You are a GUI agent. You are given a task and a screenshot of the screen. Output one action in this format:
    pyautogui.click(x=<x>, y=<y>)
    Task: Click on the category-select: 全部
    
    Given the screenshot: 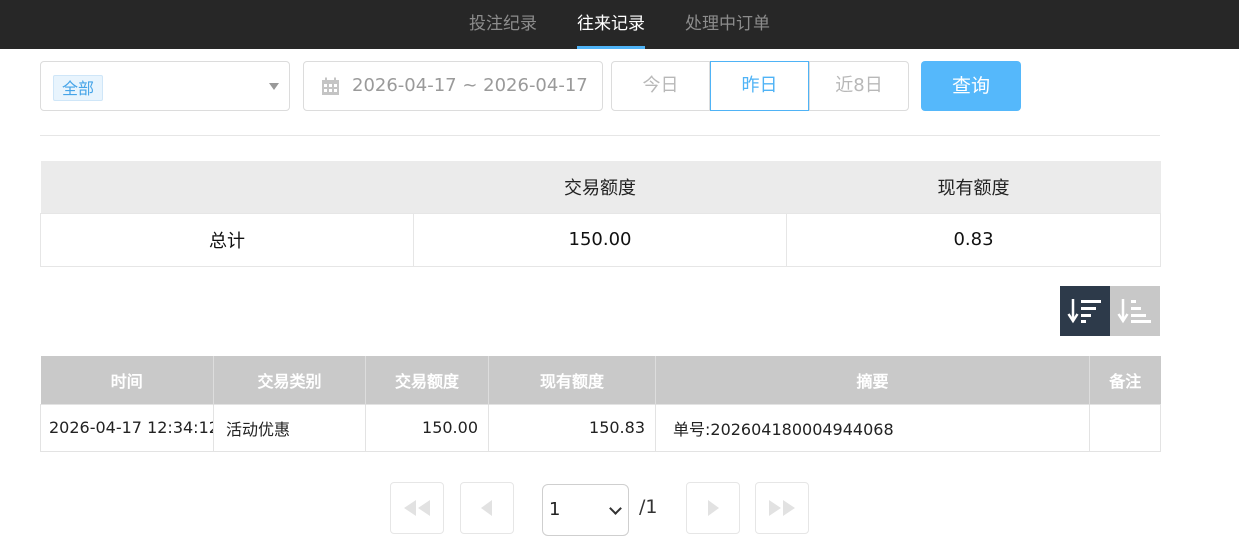 What is the action you would take?
    pyautogui.click(x=165, y=86)
    